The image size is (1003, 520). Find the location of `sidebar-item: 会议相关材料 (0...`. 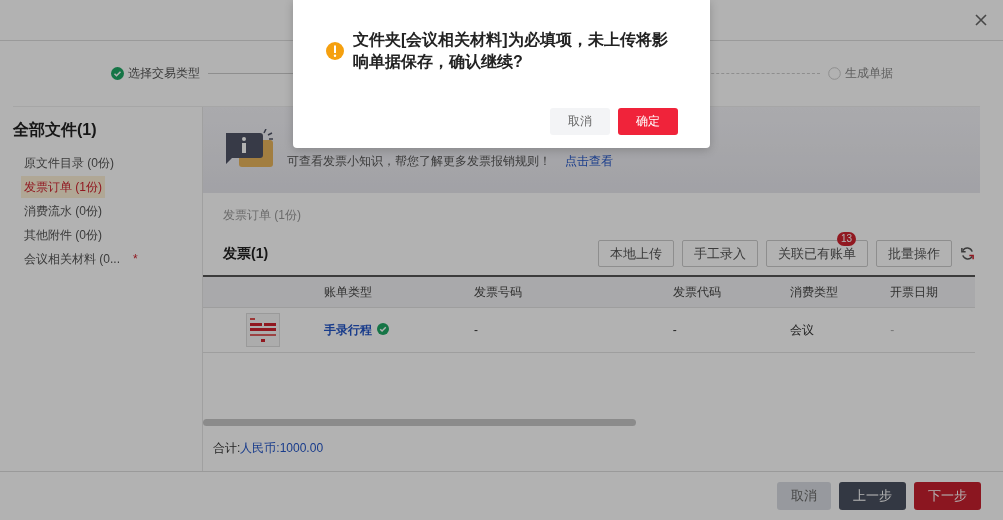

sidebar-item: 会议相关材料 (0... is located at coordinates (72, 259).